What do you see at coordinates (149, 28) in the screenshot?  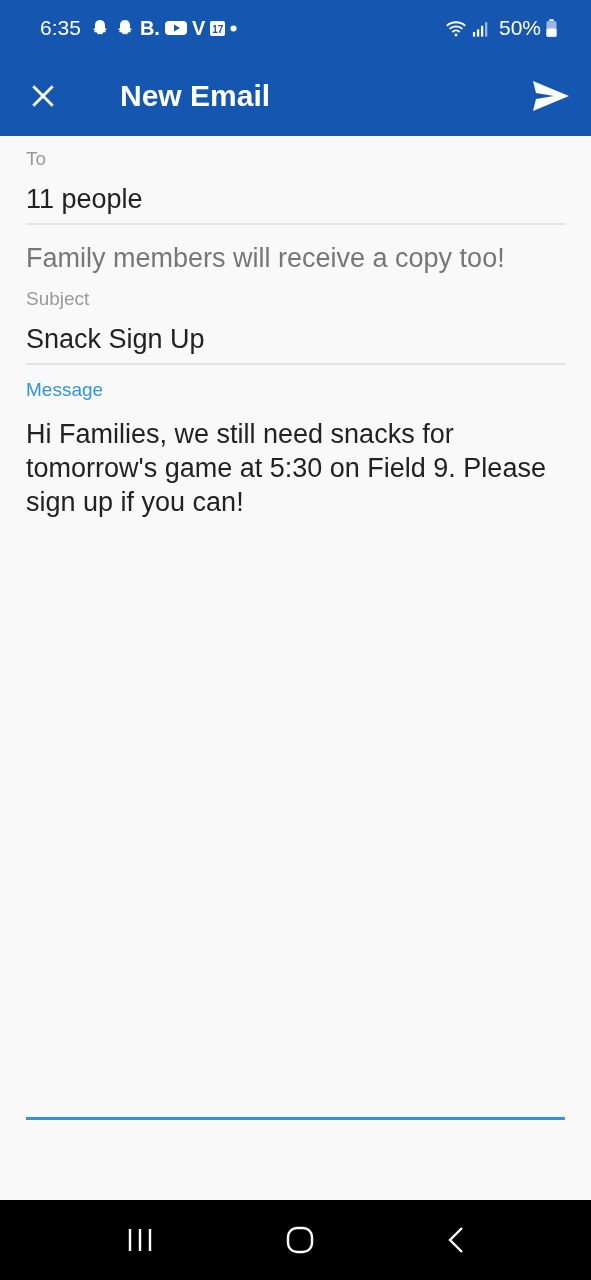 I see `app-letter-icon: B.` at bounding box center [149, 28].